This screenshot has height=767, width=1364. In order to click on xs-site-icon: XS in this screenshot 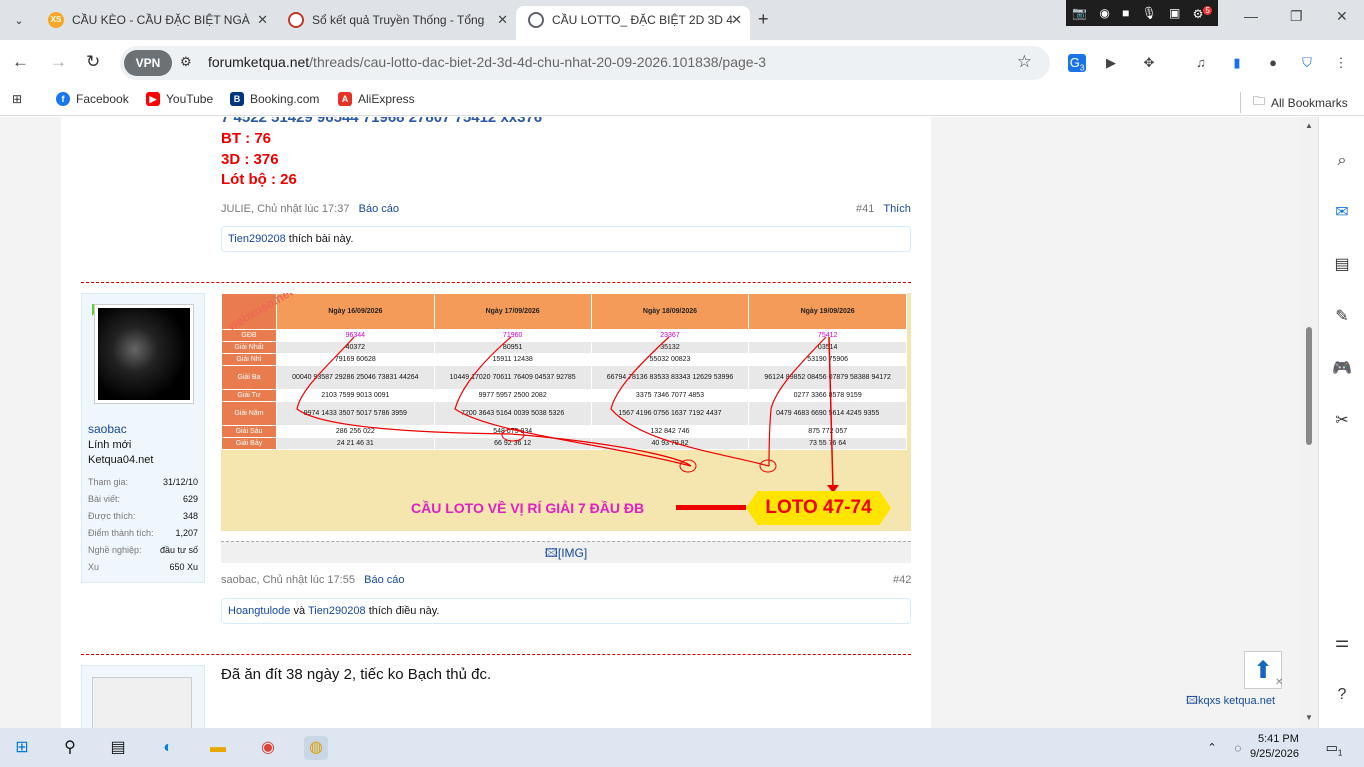, I will do `click(56, 20)`.